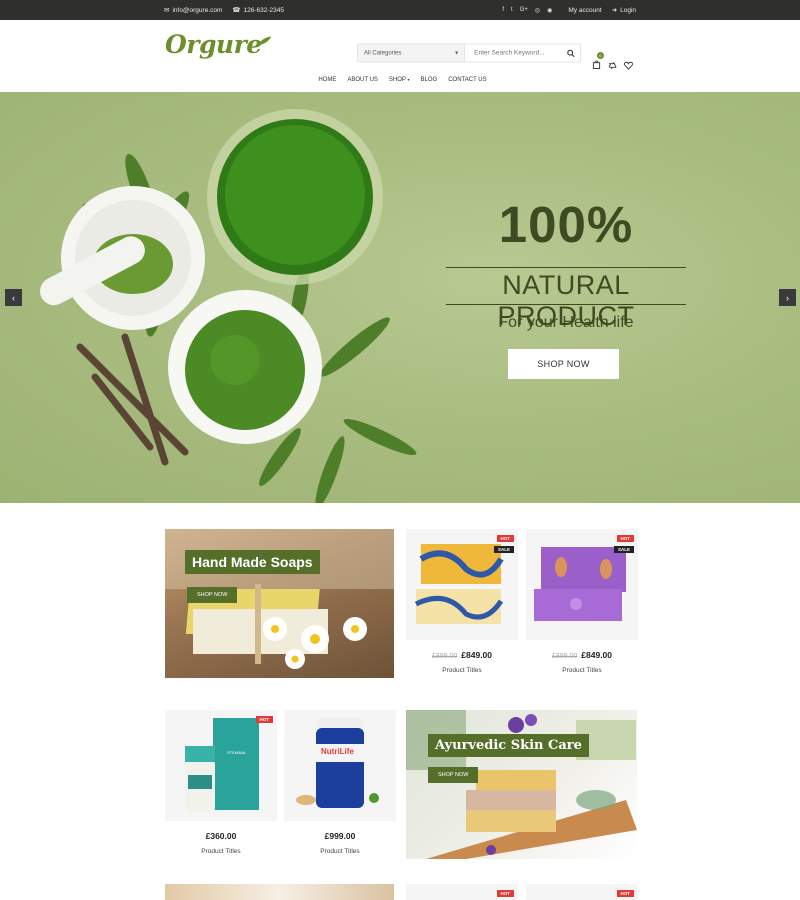  What do you see at coordinates (623, 10) in the screenshot?
I see `login-link: ➜ Login` at bounding box center [623, 10].